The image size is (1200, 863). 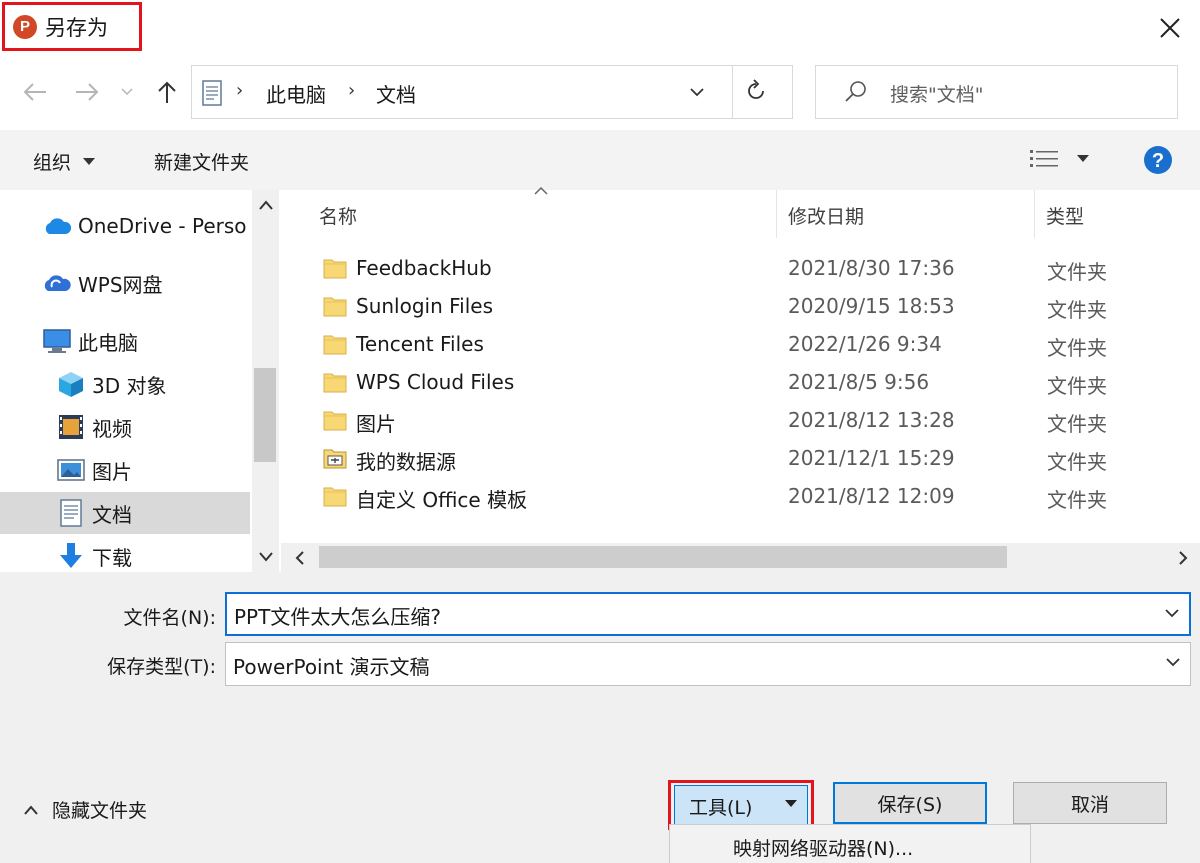 I want to click on nav-item-3d-objects: 3D 对象, so click(x=125, y=384).